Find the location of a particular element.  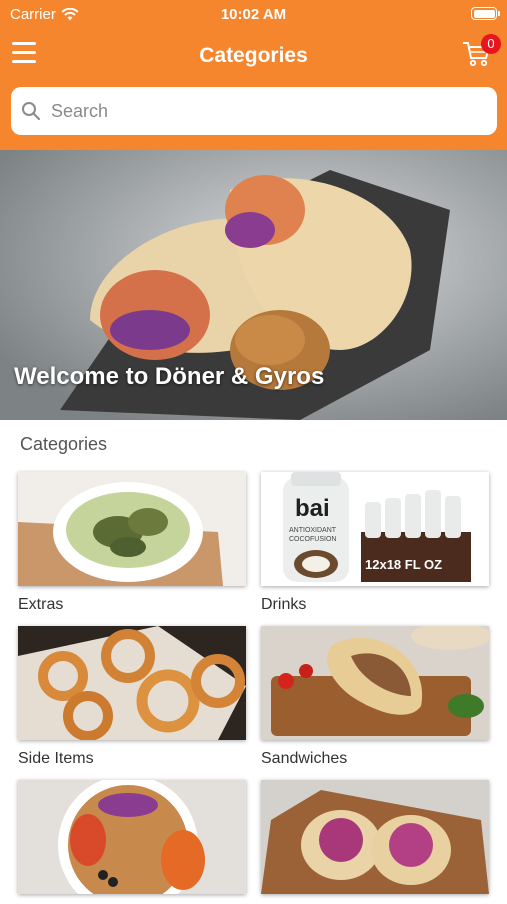

status-bar: Carrier 10:02 AM is located at coordinates (253, 15).